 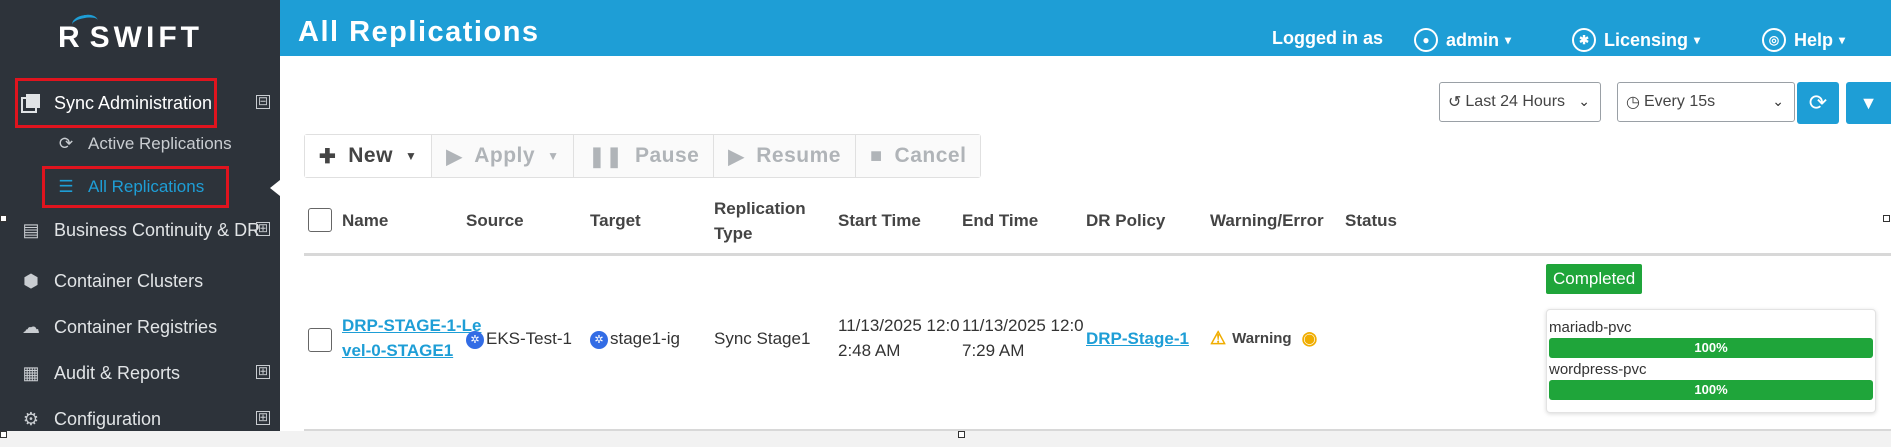 I want to click on apply-button: ▶ Apply ▼, so click(x=503, y=156).